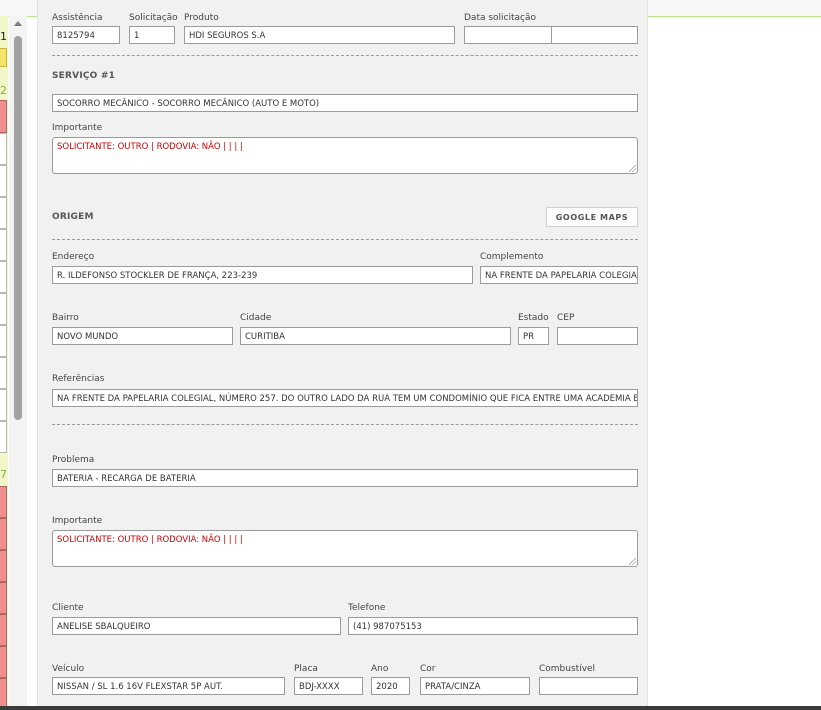  I want to click on data-solicitacao-time-field, so click(594, 35).